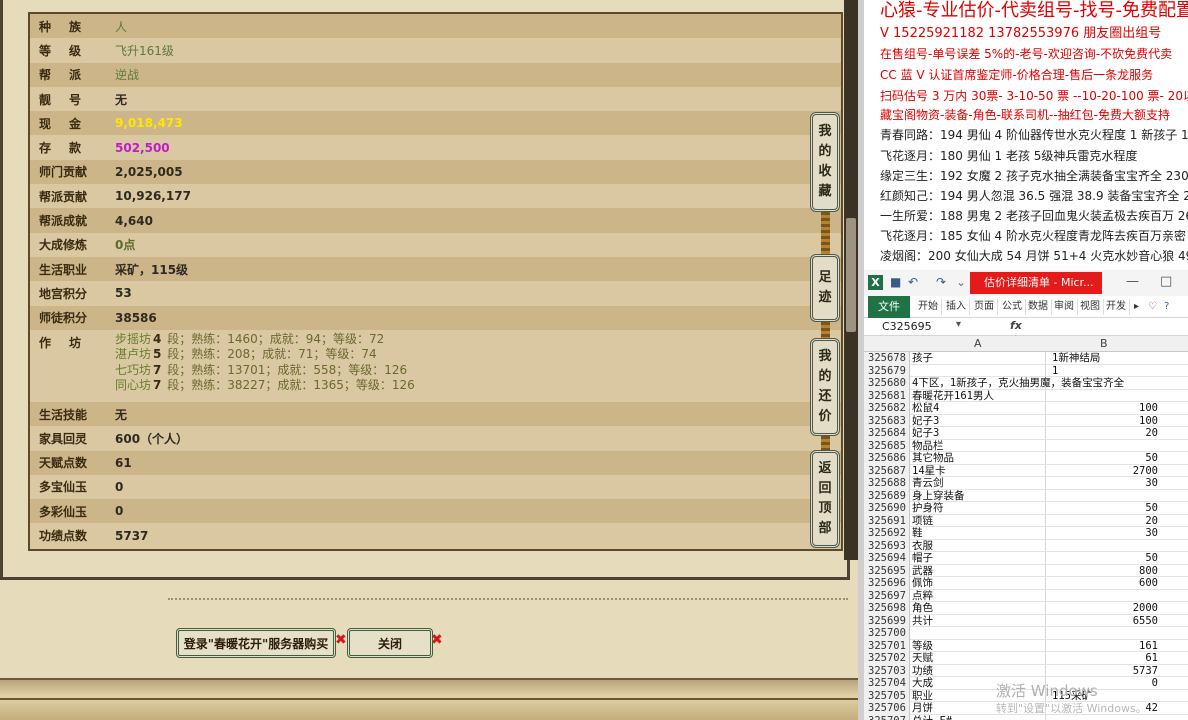 Image resolution: width=1188 pixels, height=720 pixels. What do you see at coordinates (887, 717) in the screenshot?
I see `row-number: 325707` at bounding box center [887, 717].